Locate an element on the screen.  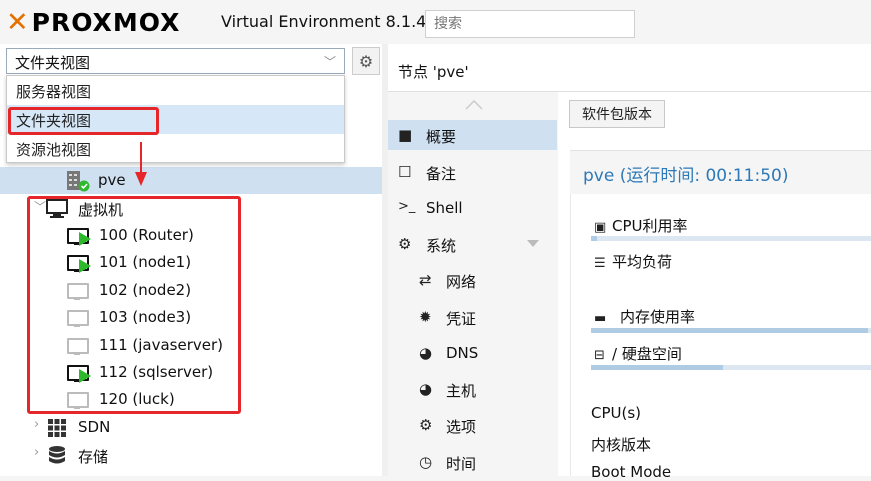
nav-item-6: ◕ DNS is located at coordinates (472, 353).